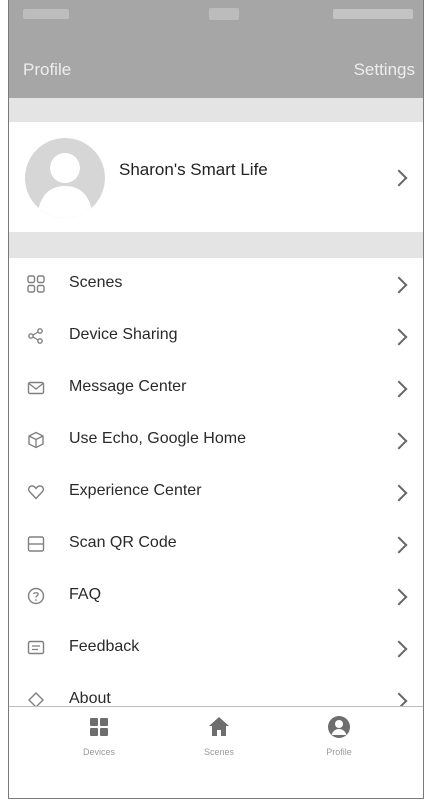  I want to click on cube-icon, so click(36, 440).